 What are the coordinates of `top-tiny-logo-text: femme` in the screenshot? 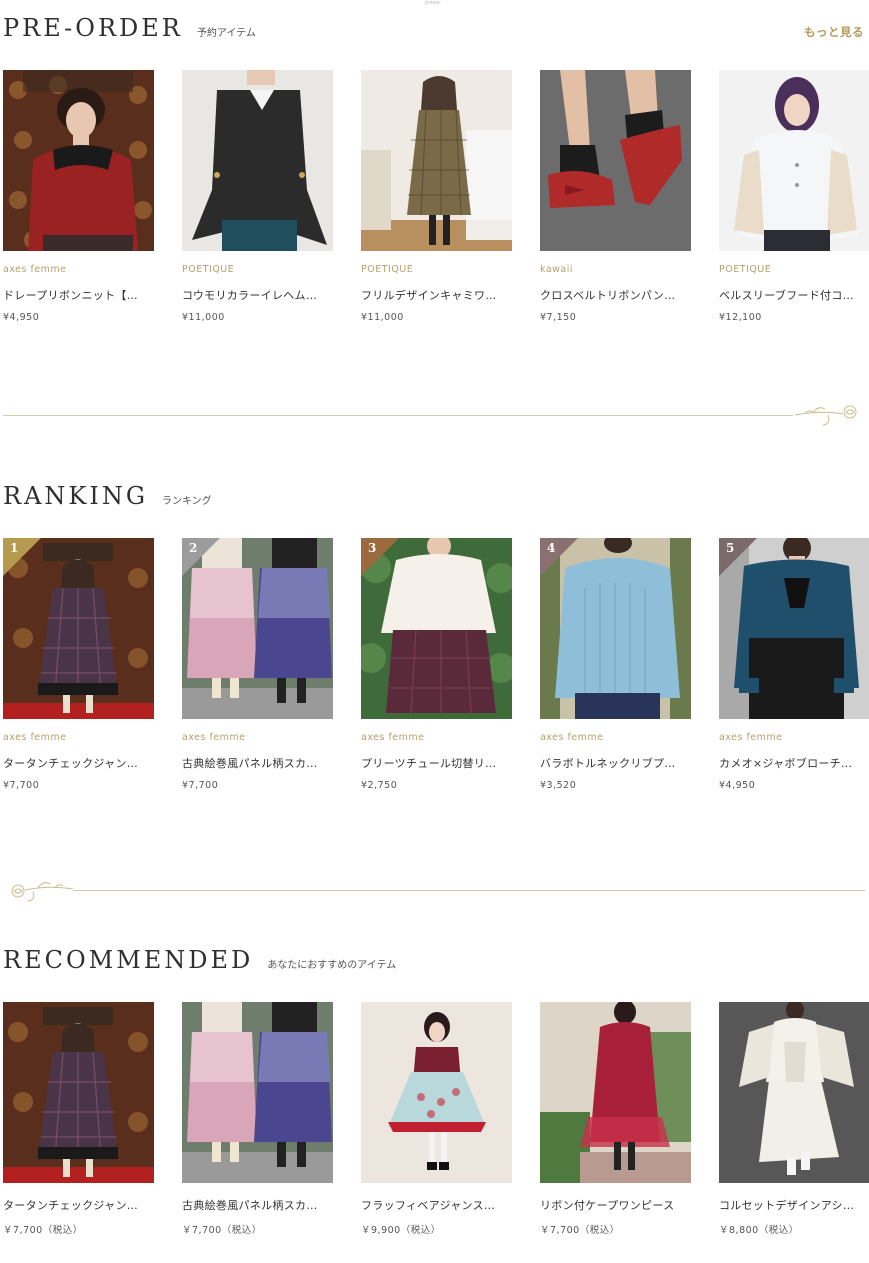 It's located at (433, 3).